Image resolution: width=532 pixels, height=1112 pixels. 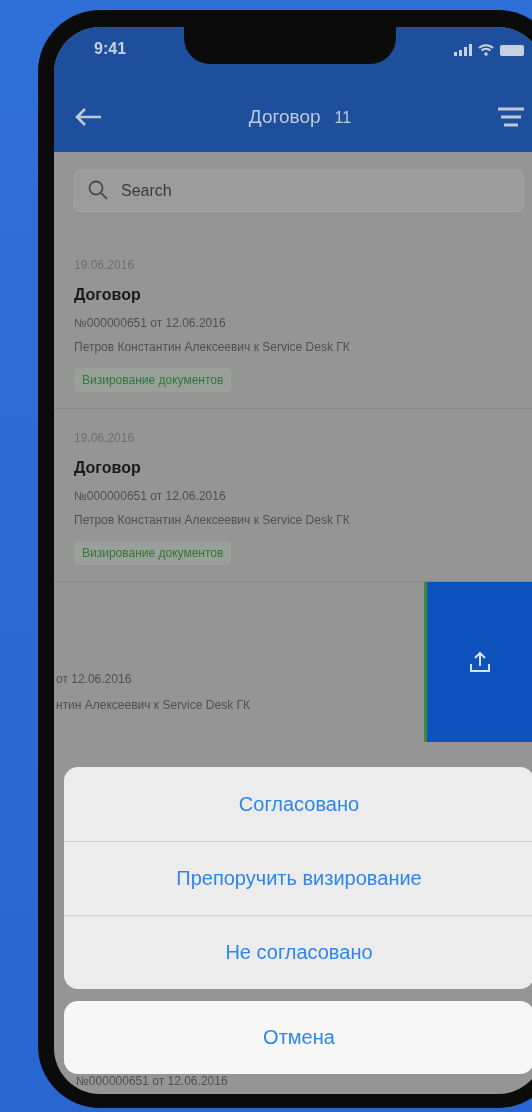 What do you see at coordinates (298, 1037) in the screenshot?
I see `cancel-button: Отмена` at bounding box center [298, 1037].